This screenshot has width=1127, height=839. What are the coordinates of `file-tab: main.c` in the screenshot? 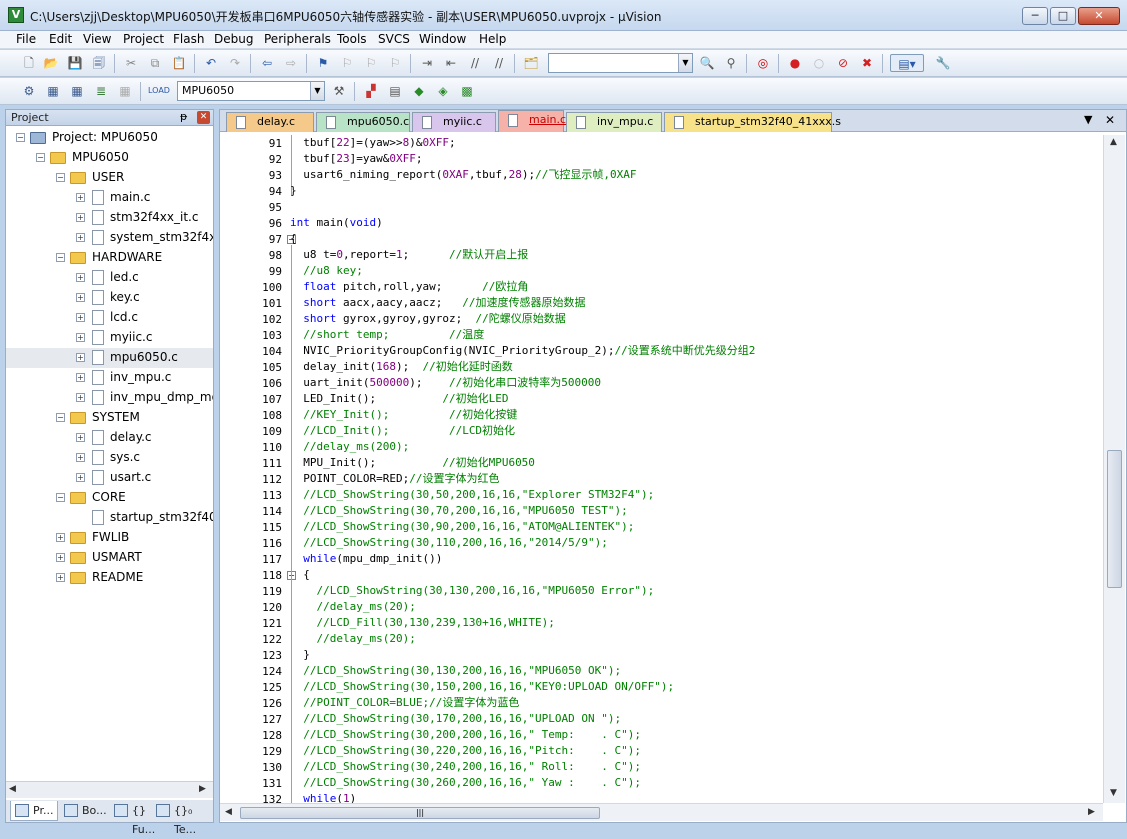 It's located at (532, 121).